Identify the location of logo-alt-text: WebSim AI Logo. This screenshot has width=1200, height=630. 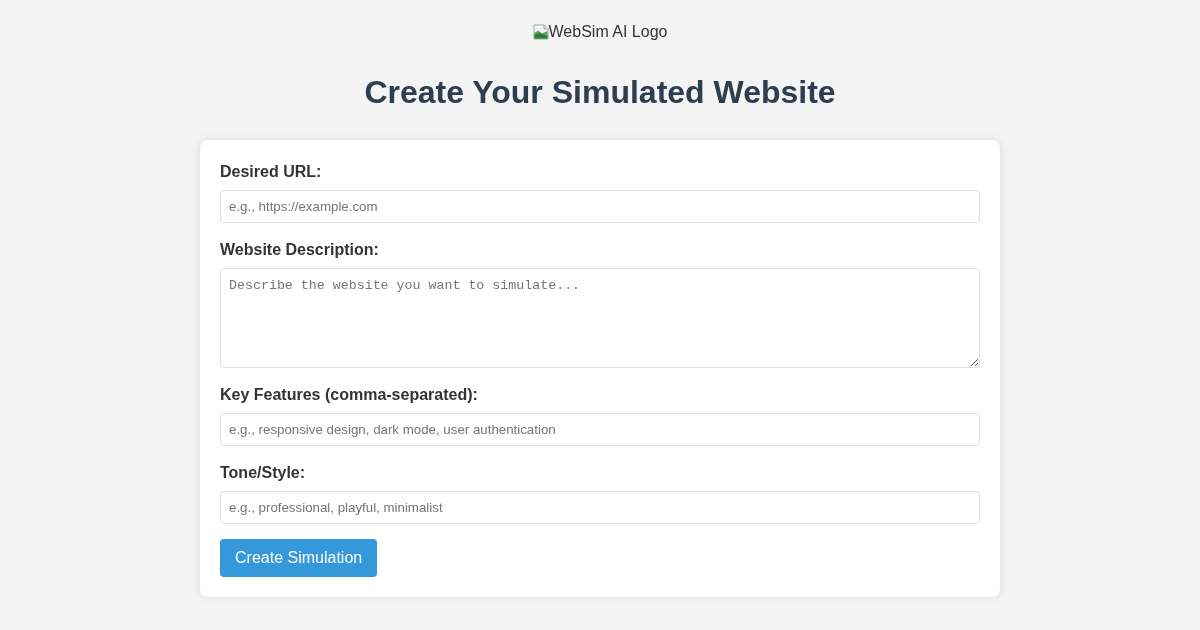
(608, 32).